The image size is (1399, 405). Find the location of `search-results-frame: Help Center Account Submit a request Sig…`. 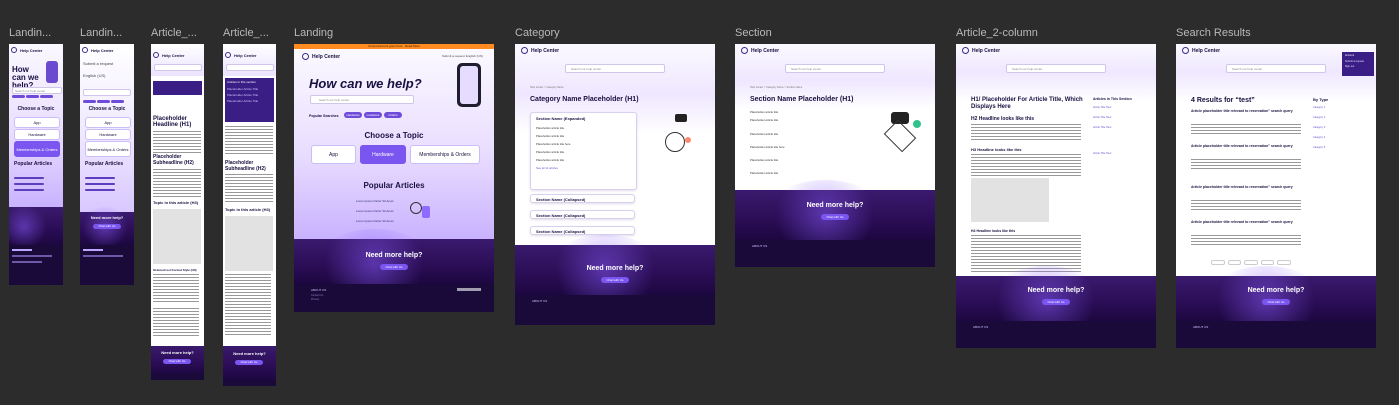

search-results-frame: Help Center Account Submit a request Sig… is located at coordinates (1276, 196).